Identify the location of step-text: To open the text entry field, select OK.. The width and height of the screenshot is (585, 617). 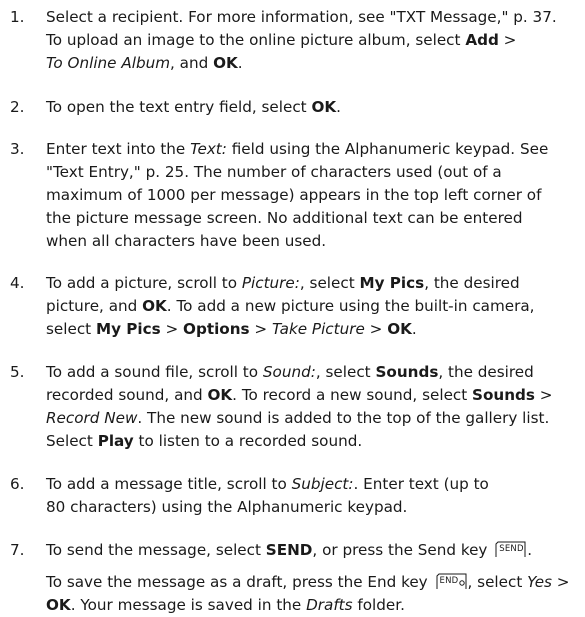
(193, 107).